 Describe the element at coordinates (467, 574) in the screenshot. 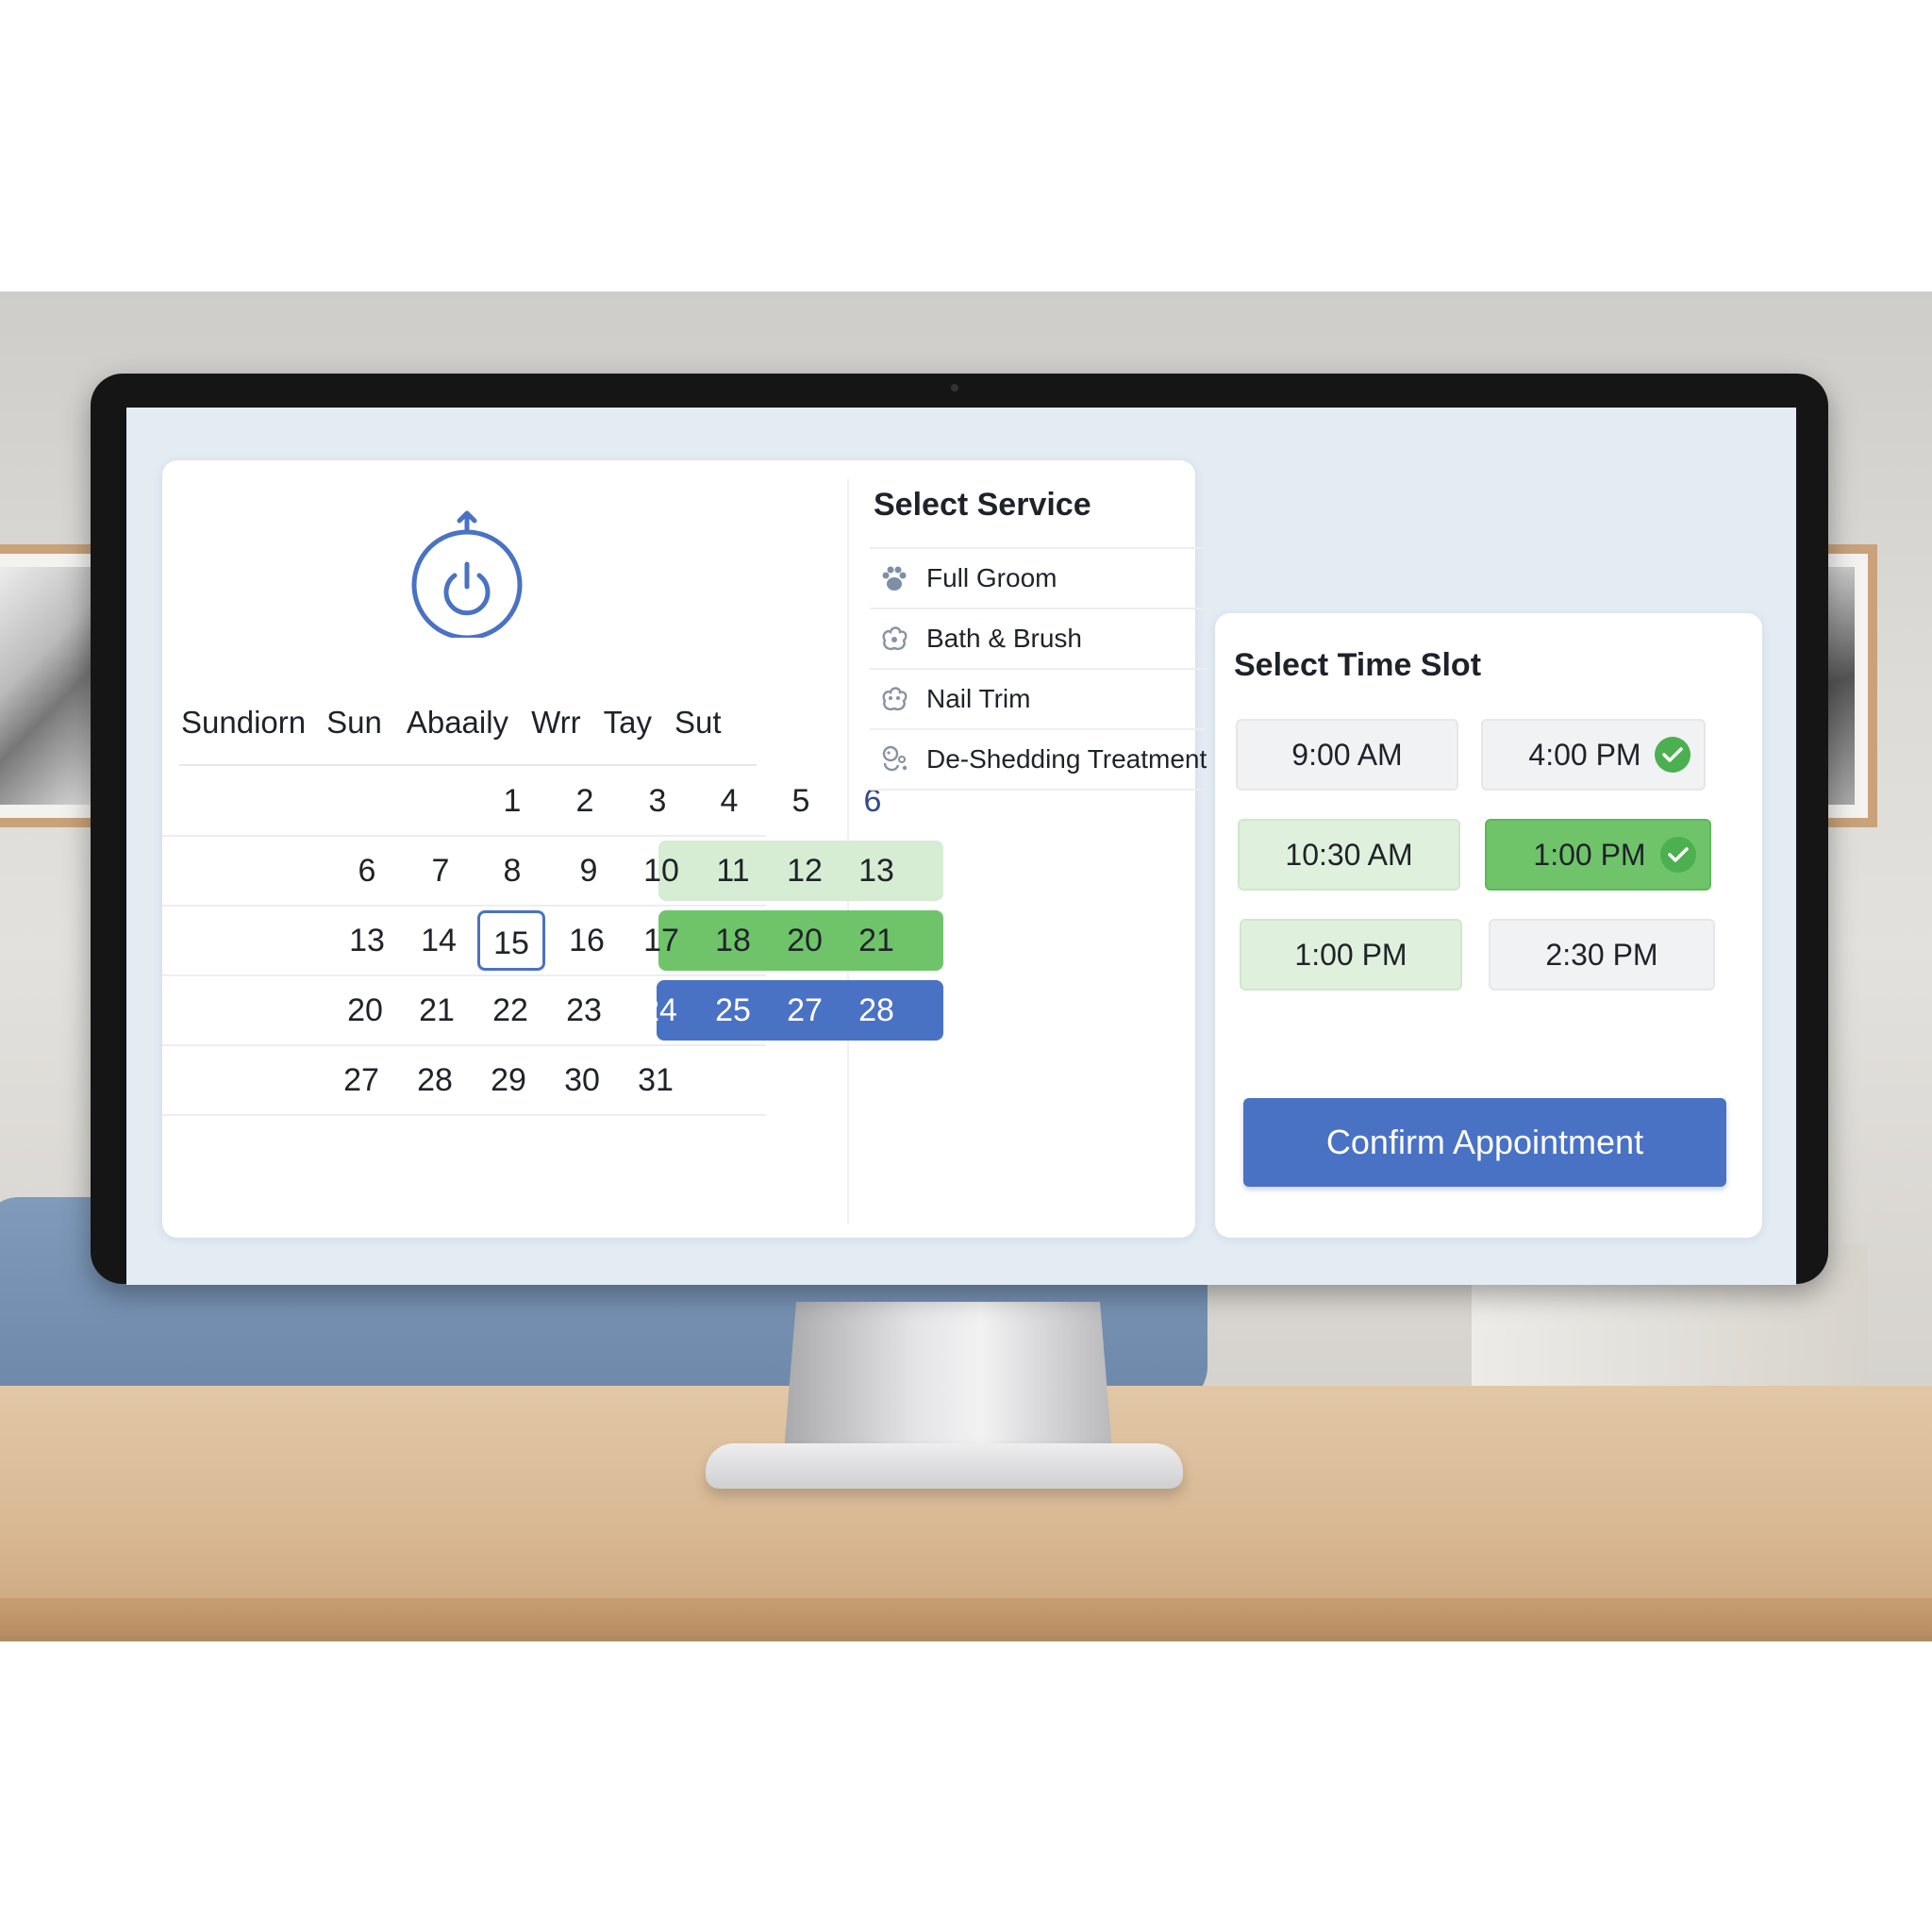

I see `power-timer-logo-icon` at that location.